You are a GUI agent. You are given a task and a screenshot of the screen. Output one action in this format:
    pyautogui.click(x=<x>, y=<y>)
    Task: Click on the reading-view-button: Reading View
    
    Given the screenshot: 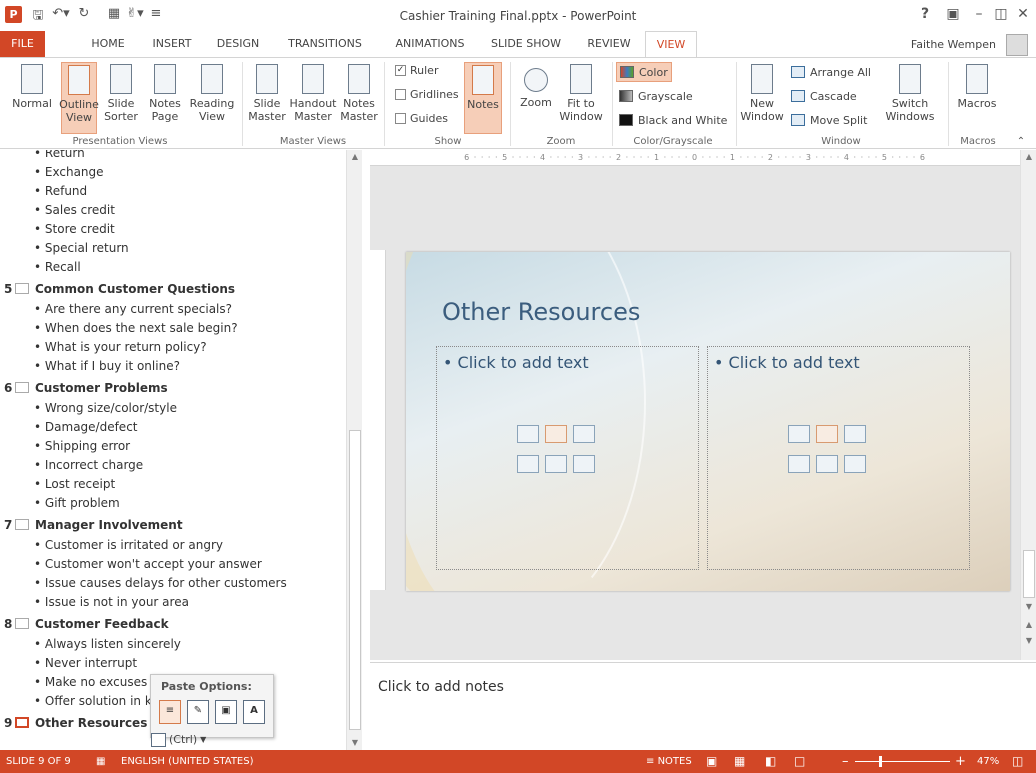 What is the action you would take?
    pyautogui.click(x=212, y=98)
    